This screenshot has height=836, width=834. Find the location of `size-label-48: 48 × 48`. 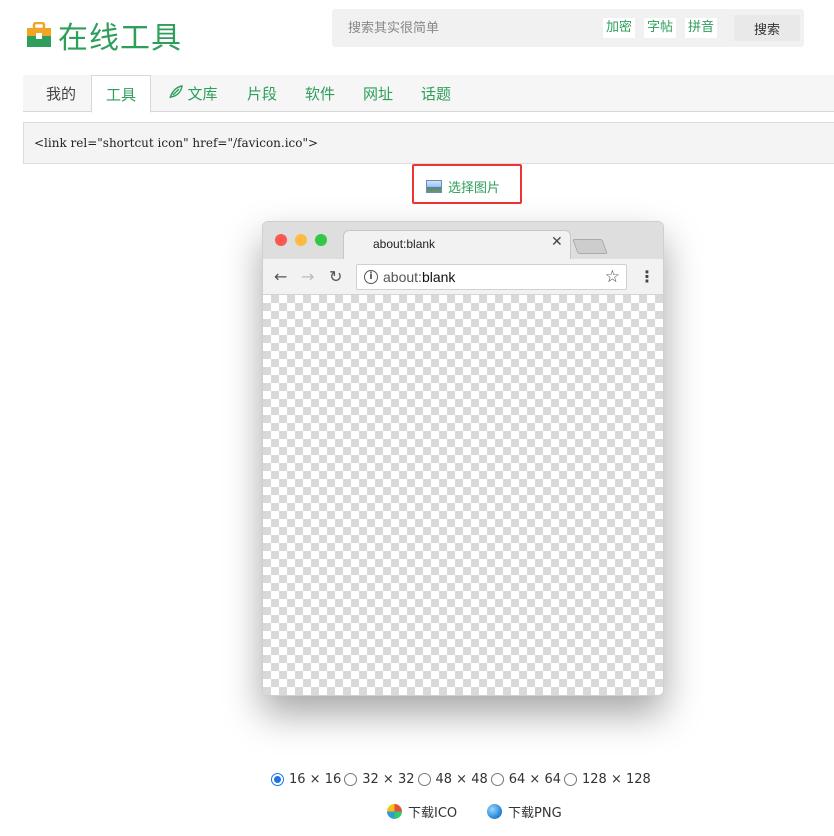

size-label-48: 48 × 48 is located at coordinates (461, 779).